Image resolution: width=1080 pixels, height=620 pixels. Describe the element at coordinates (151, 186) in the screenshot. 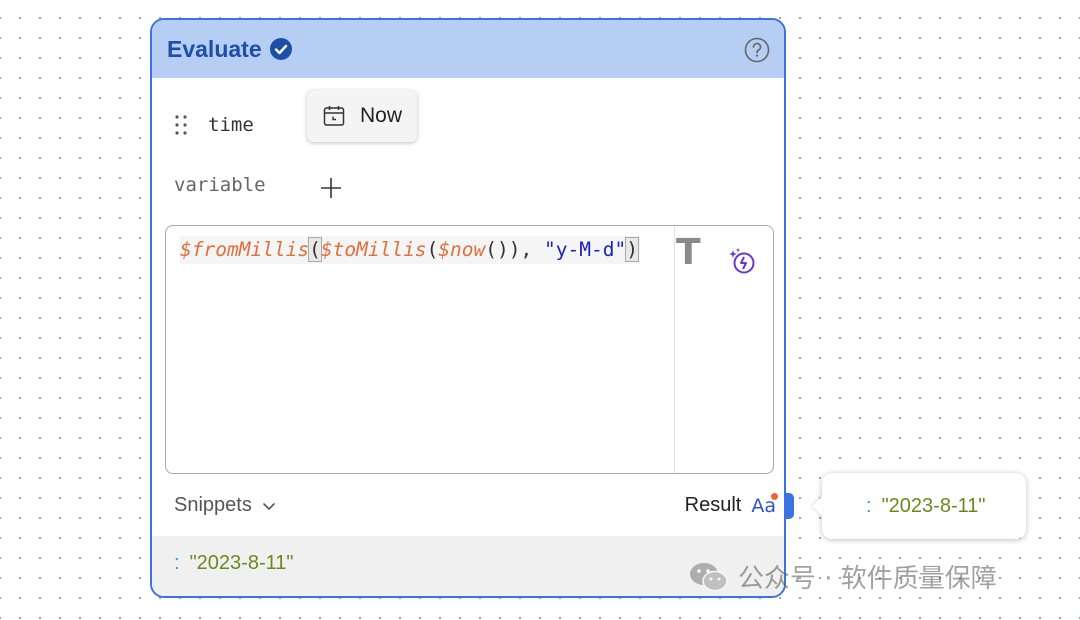

I see `input-port-handle` at that location.